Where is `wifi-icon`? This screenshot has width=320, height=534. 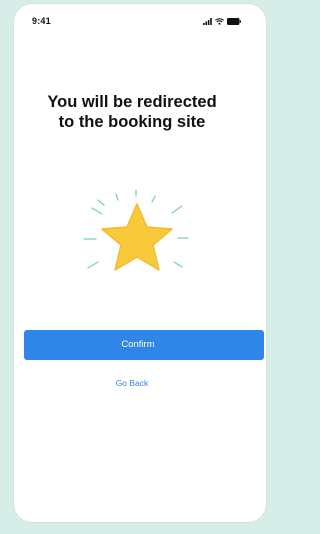 wifi-icon is located at coordinates (219, 21).